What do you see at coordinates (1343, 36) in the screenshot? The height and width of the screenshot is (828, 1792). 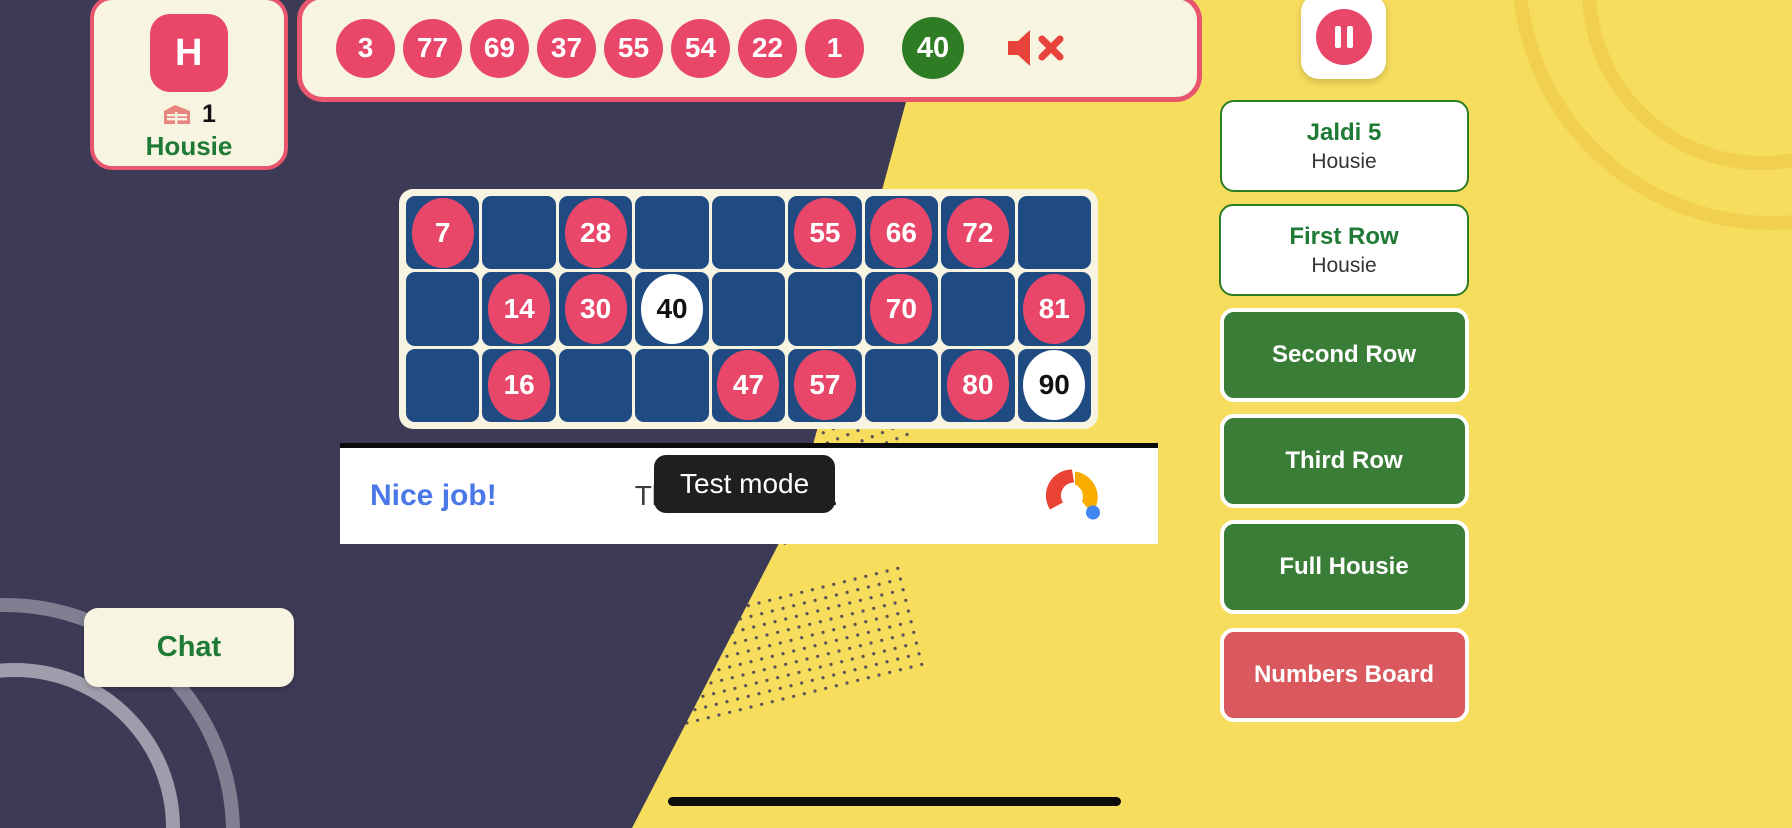 I see `pause-icon` at bounding box center [1343, 36].